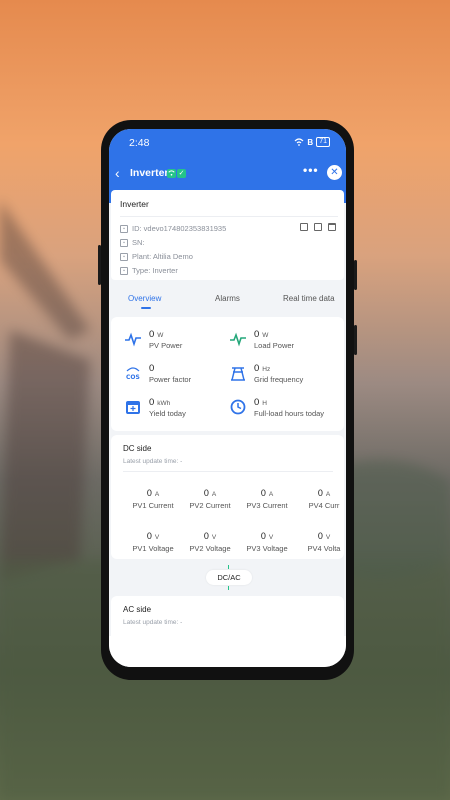 This screenshot has width=450, height=800. Describe the element at coordinates (324, 542) in the screenshot. I see `pv4-voltage: 0V PV4 Volta` at that location.